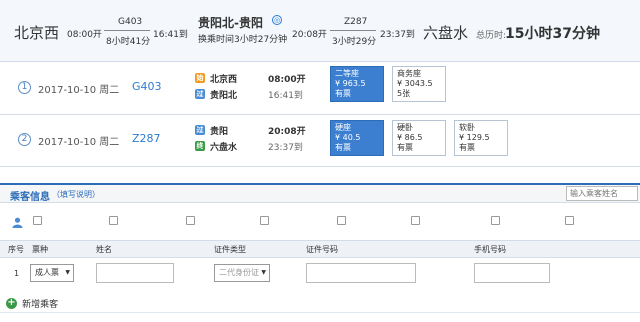 The height and width of the screenshot is (322, 640). Describe the element at coordinates (347, 73) in the screenshot. I see `seat-type: 二等座` at that location.